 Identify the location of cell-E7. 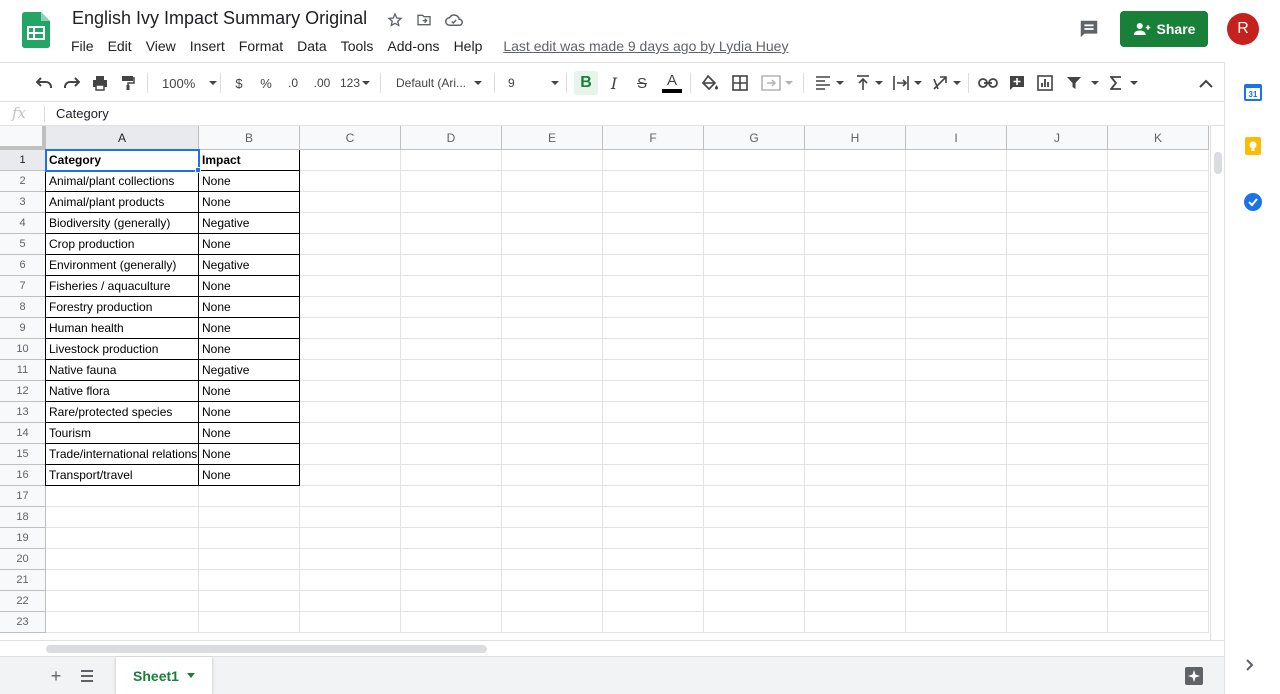
(552, 286).